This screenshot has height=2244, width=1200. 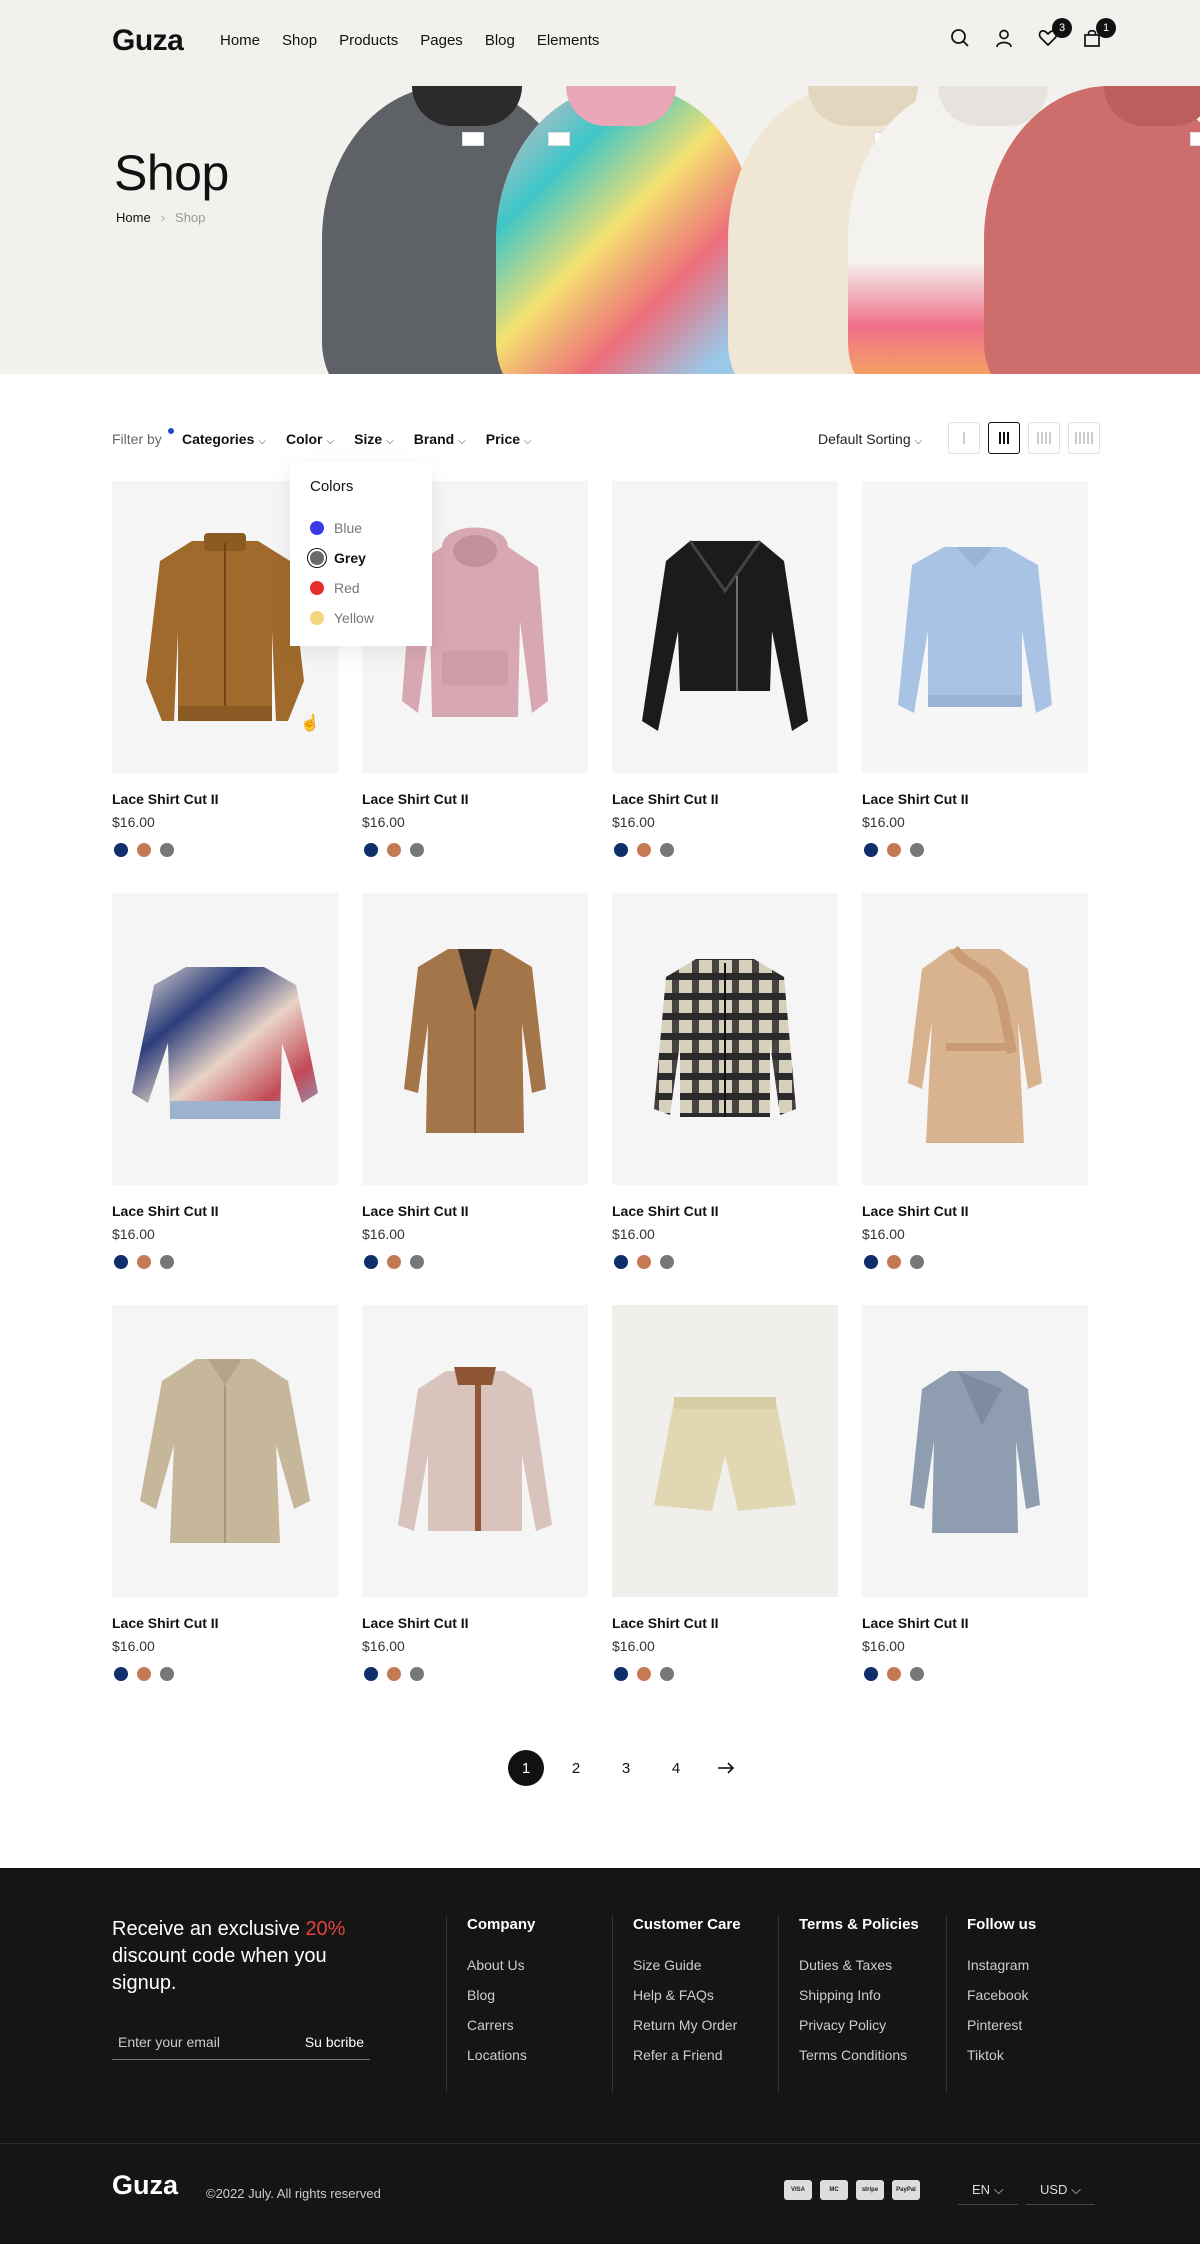 What do you see at coordinates (1001, 1972) in the screenshot?
I see `footer-link-instagram: Instagram` at bounding box center [1001, 1972].